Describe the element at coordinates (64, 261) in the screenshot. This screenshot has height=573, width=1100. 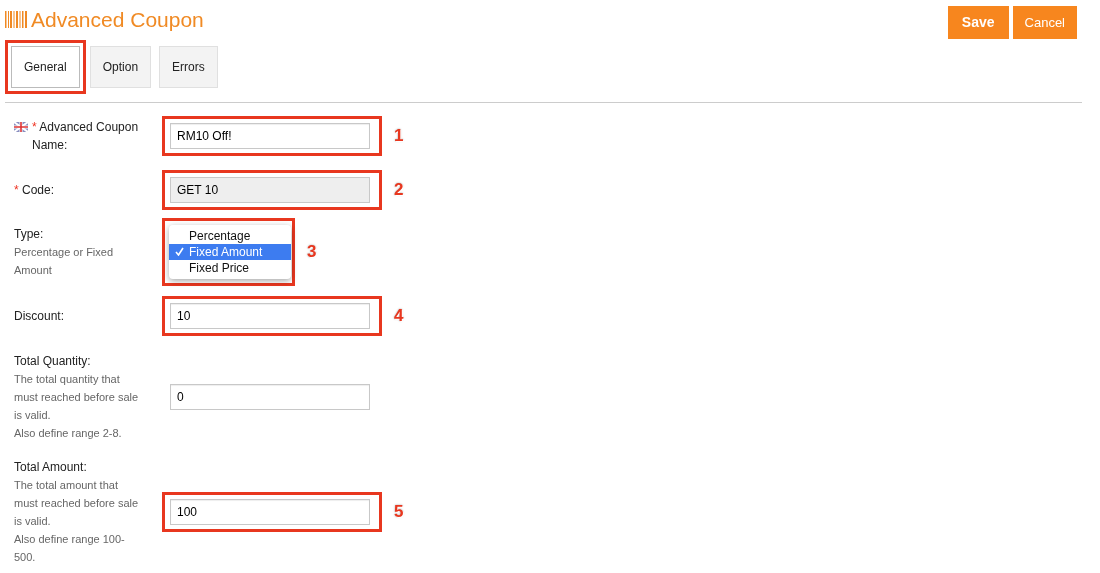
I see `help-text: Percentage or Fixed Amount` at that location.